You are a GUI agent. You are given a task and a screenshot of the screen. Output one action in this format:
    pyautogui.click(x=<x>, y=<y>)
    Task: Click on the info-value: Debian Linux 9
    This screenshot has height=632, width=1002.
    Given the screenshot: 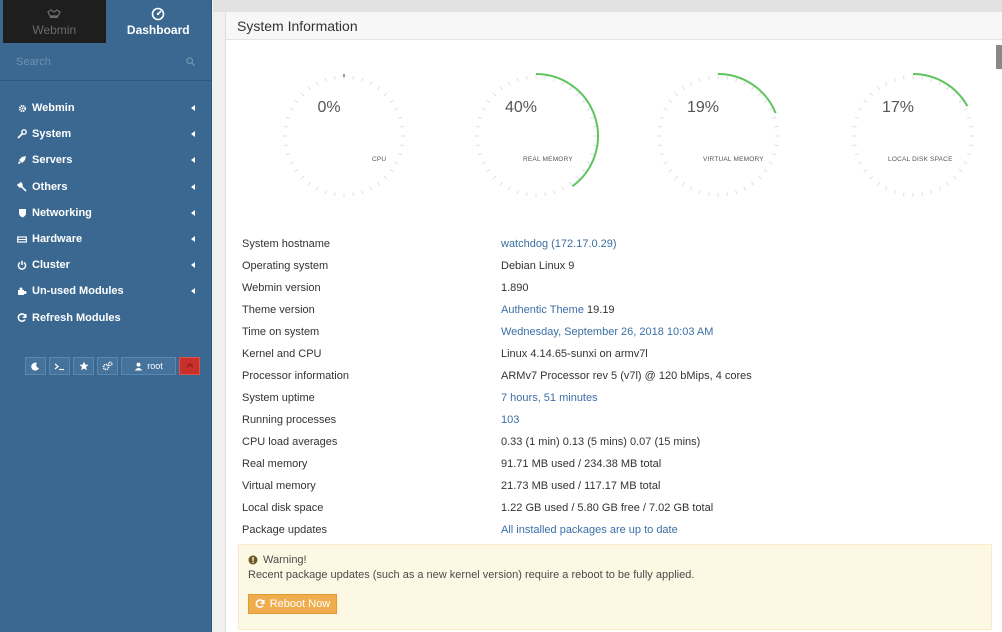 What is the action you would take?
    pyautogui.click(x=537, y=266)
    